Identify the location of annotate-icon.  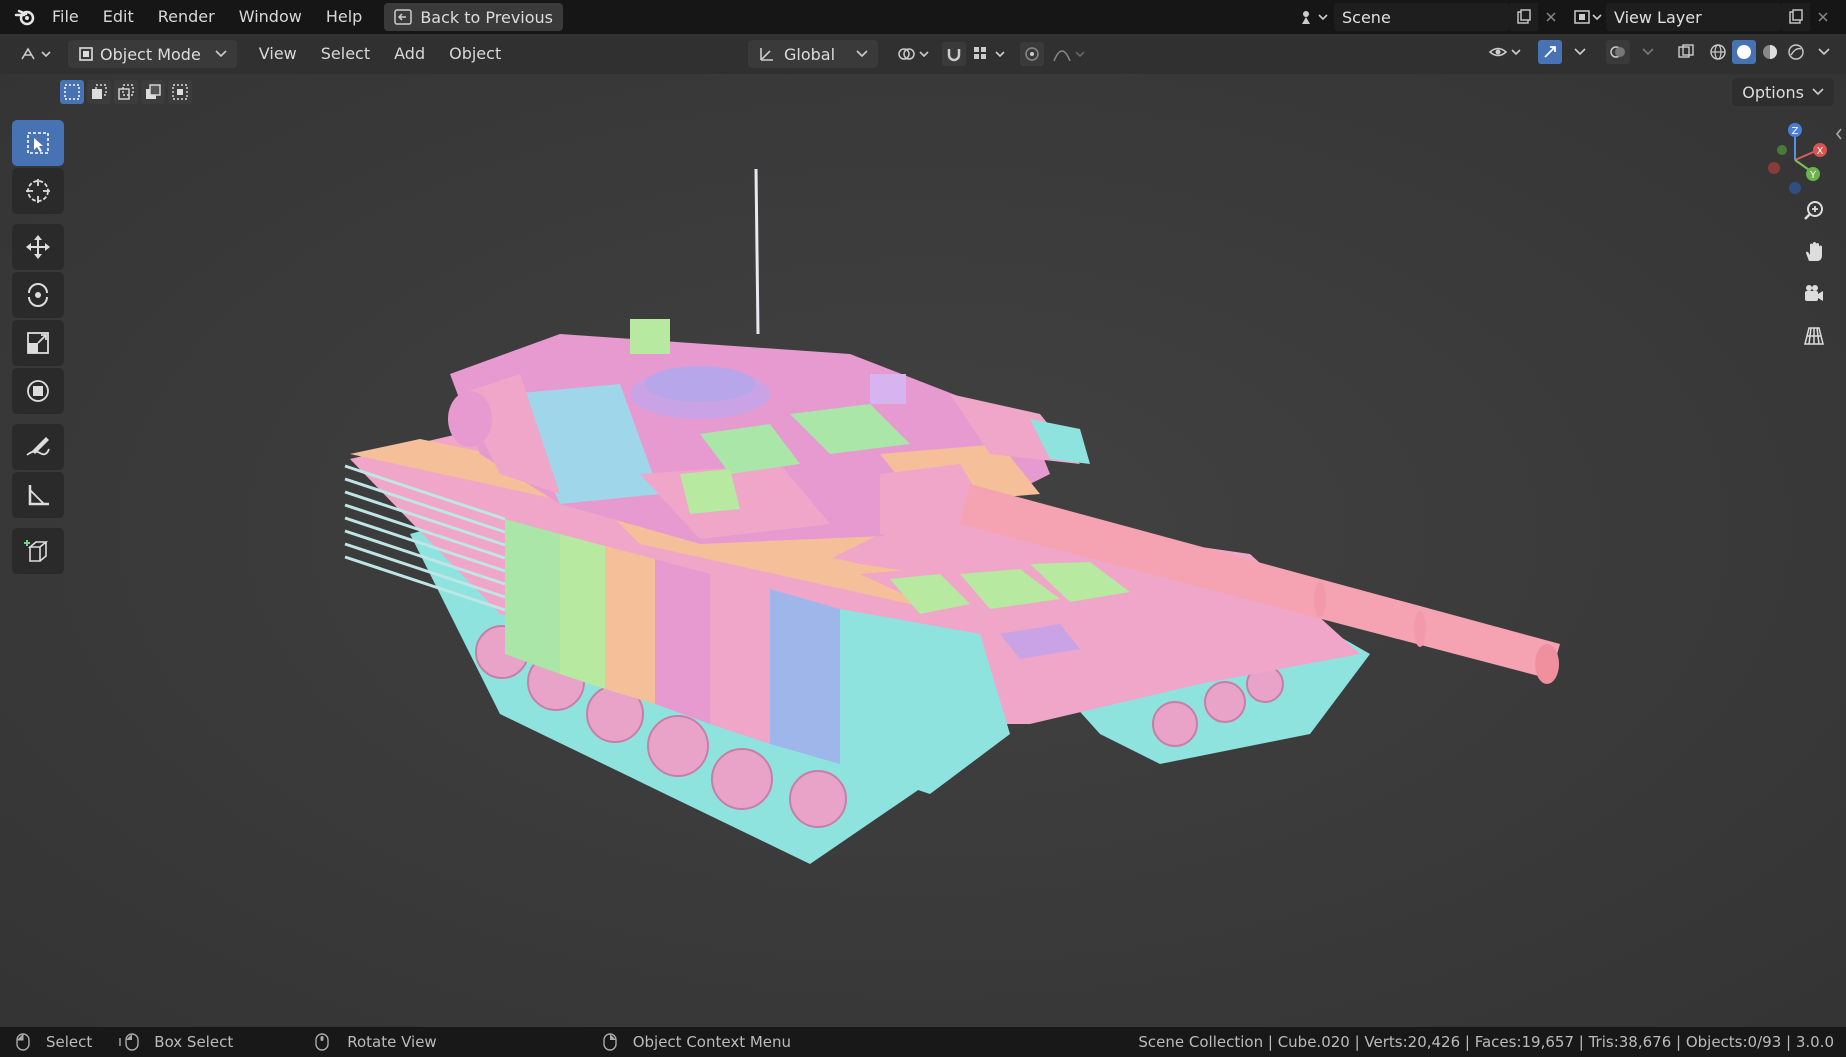
(38, 446).